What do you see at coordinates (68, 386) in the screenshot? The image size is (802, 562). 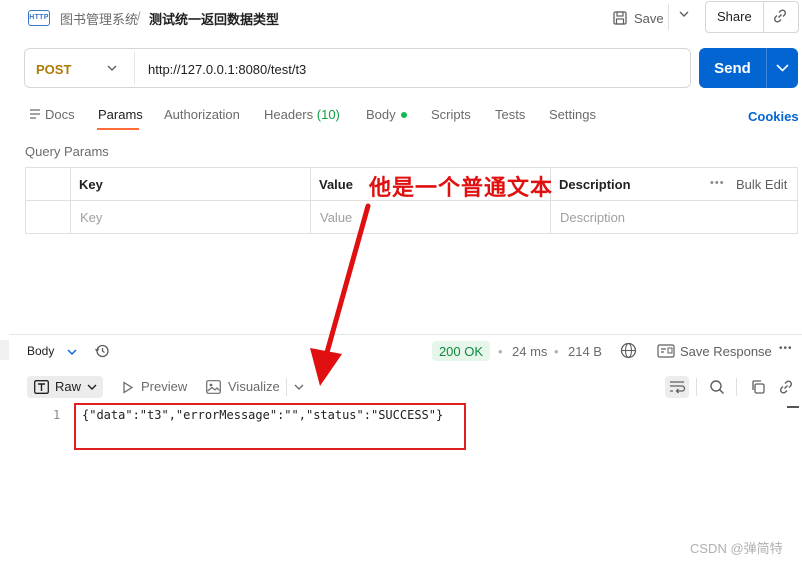 I see `view-mode-label: Raw` at bounding box center [68, 386].